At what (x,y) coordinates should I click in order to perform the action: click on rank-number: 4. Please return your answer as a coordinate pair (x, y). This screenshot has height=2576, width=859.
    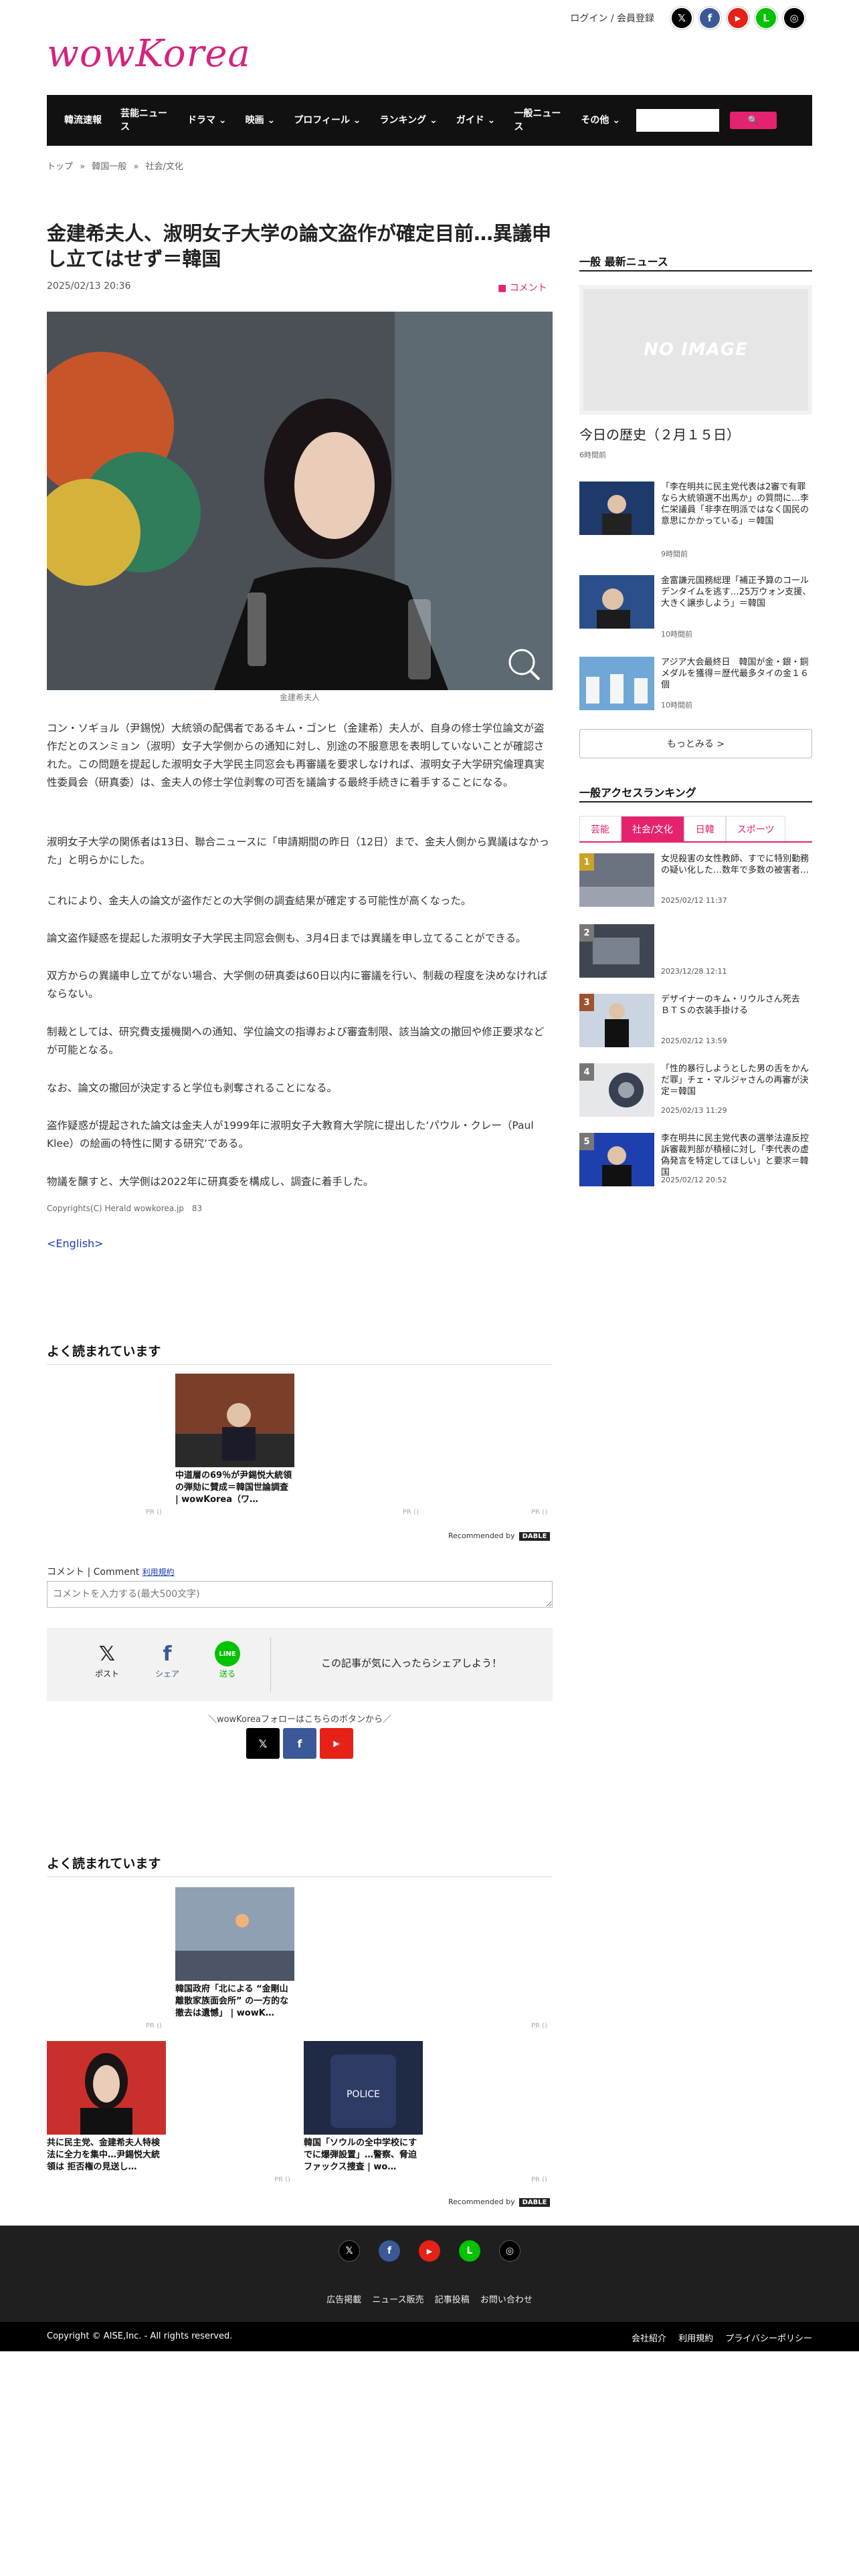
    Looking at the image, I should click on (586, 1072).